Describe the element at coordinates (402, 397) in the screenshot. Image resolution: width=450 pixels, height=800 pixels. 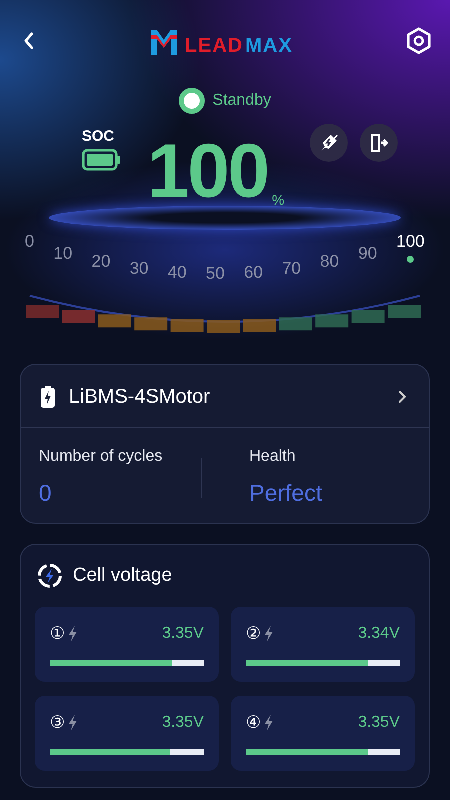
I see `chevron-right-icon` at that location.